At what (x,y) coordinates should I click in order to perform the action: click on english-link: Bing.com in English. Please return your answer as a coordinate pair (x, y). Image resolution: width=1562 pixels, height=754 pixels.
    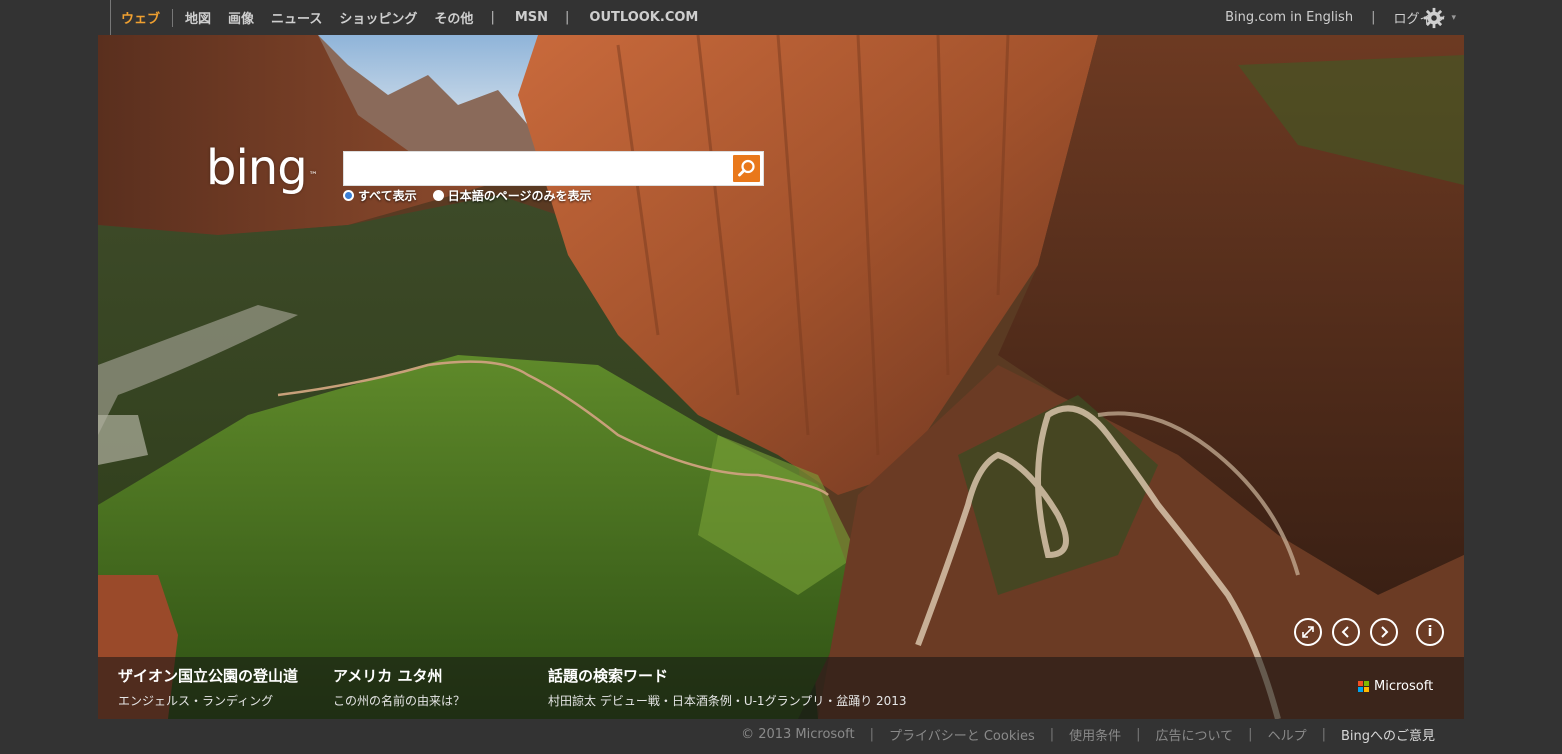
    Looking at the image, I should click on (1289, 17).